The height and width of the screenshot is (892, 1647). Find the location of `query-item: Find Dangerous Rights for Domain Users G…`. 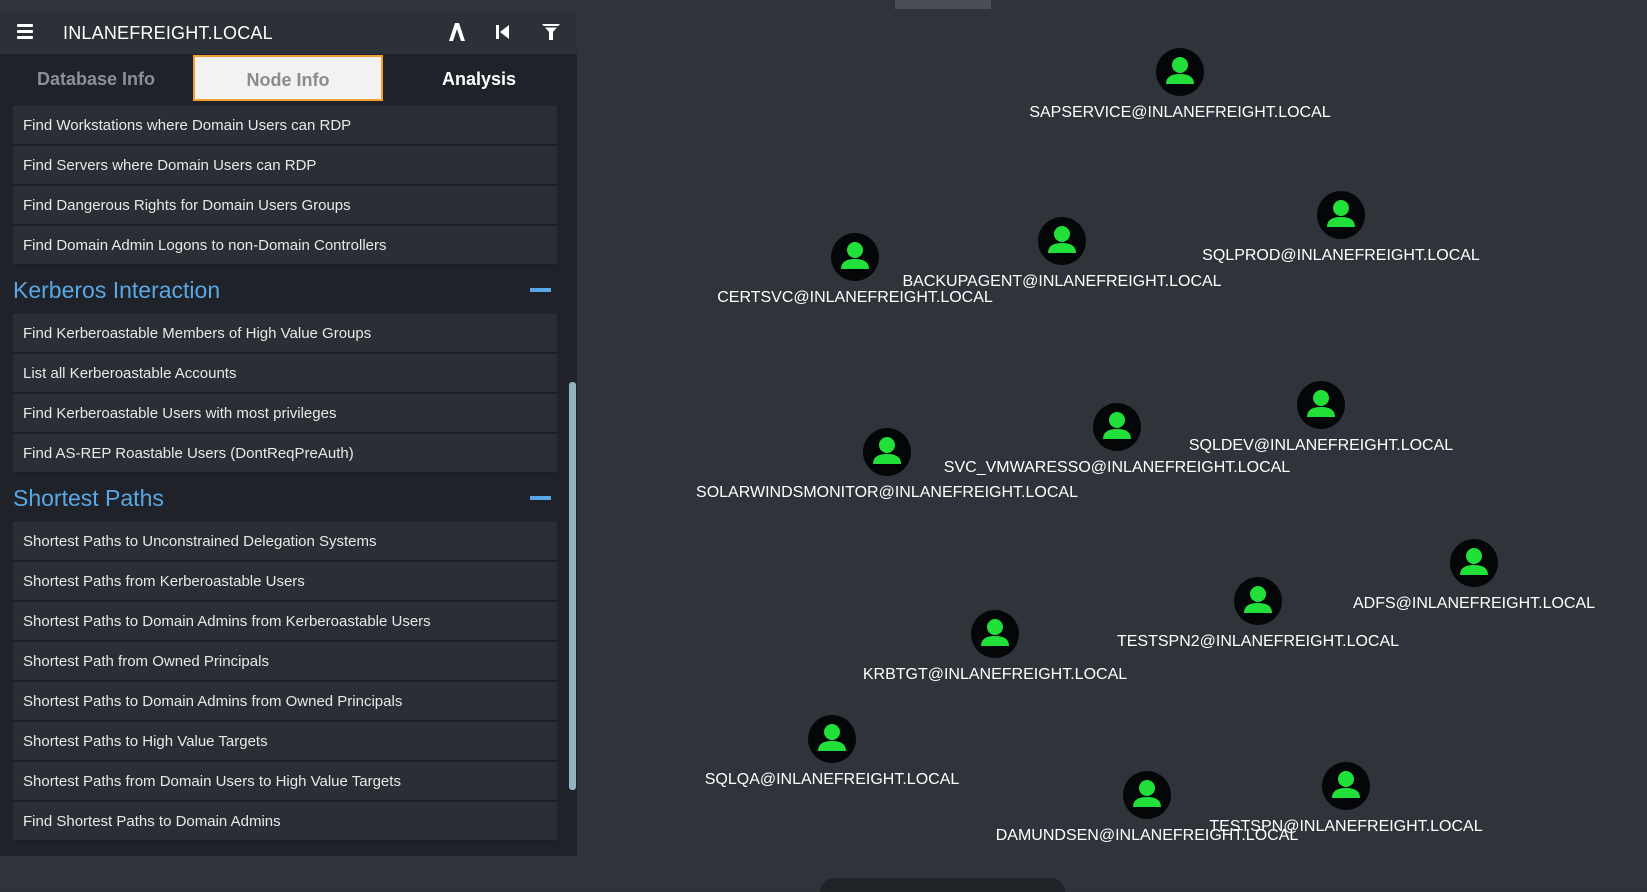

query-item: Find Dangerous Rights for Domain Users G… is located at coordinates (285, 206).